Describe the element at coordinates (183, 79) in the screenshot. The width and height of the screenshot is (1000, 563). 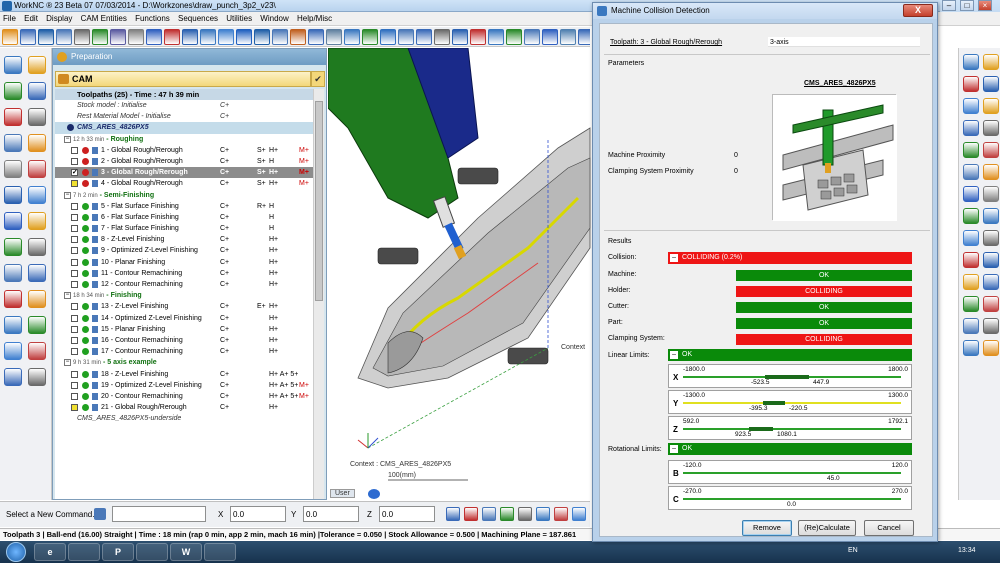
I see `cam-section: CAM` at that location.